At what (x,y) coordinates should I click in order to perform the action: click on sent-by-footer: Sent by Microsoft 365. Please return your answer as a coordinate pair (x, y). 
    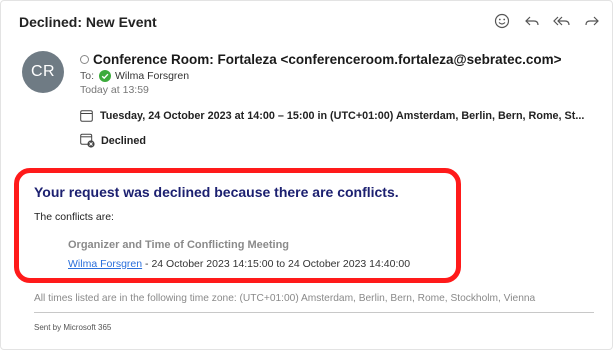
    Looking at the image, I should click on (73, 327).